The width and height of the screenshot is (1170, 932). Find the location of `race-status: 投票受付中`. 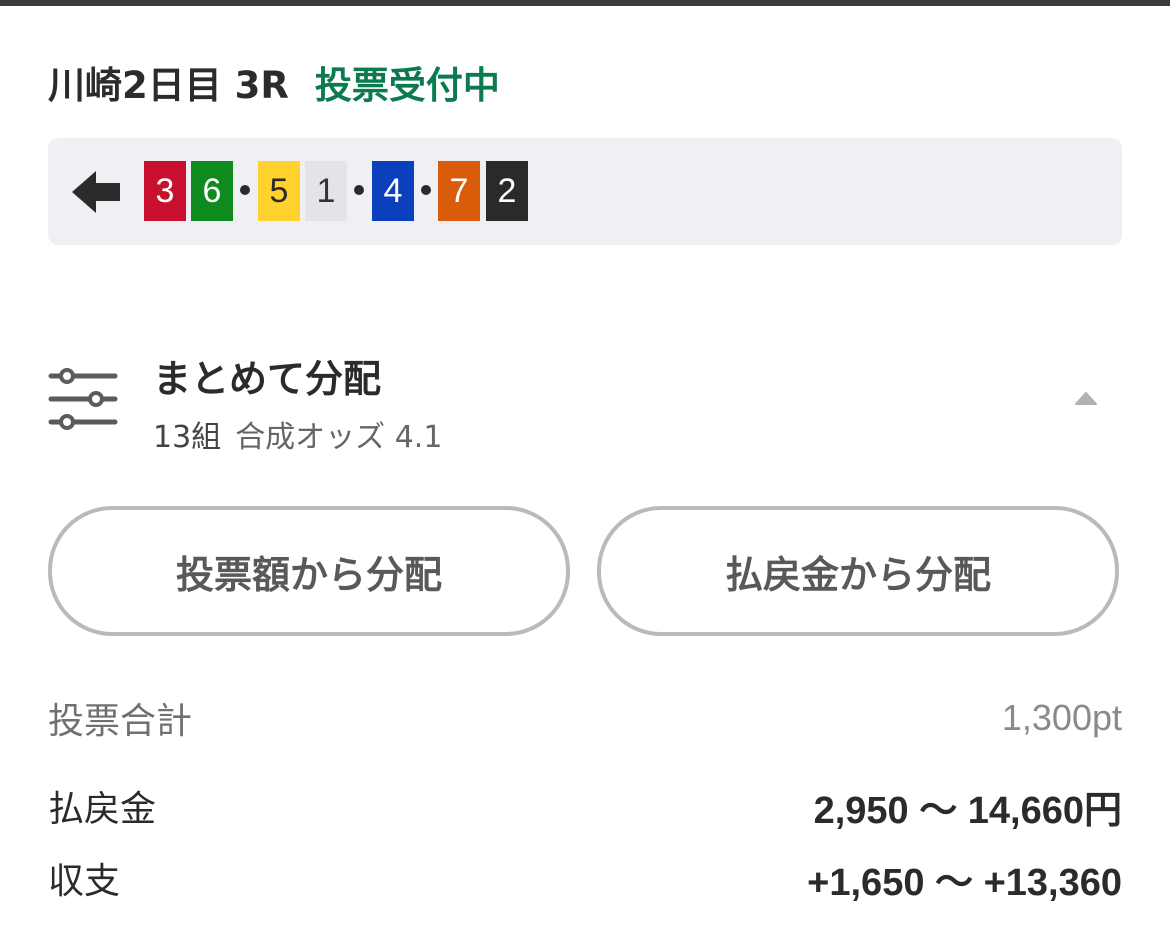

race-status: 投票受付中 is located at coordinates (407, 85).